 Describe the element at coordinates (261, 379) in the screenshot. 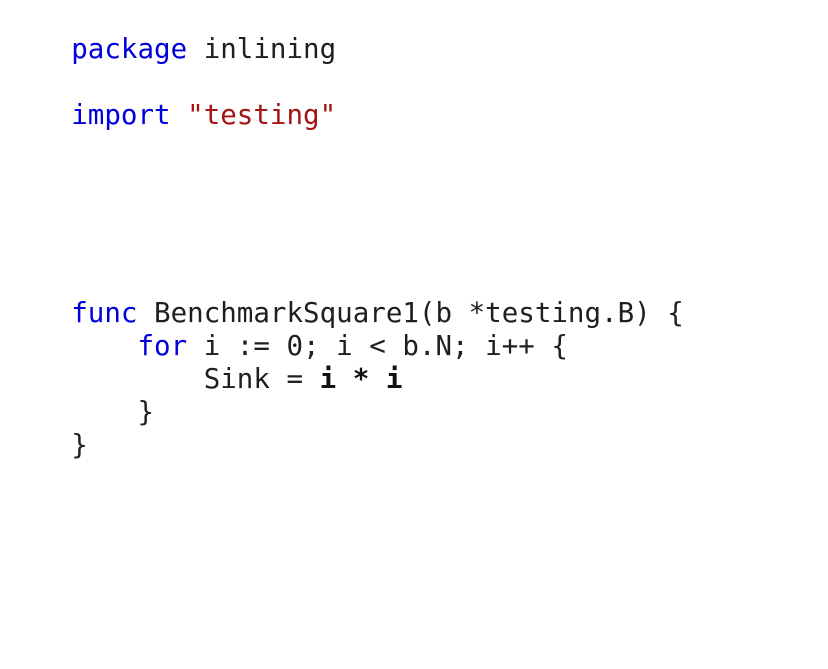

I see `assignment-lhs: Sink =` at that location.